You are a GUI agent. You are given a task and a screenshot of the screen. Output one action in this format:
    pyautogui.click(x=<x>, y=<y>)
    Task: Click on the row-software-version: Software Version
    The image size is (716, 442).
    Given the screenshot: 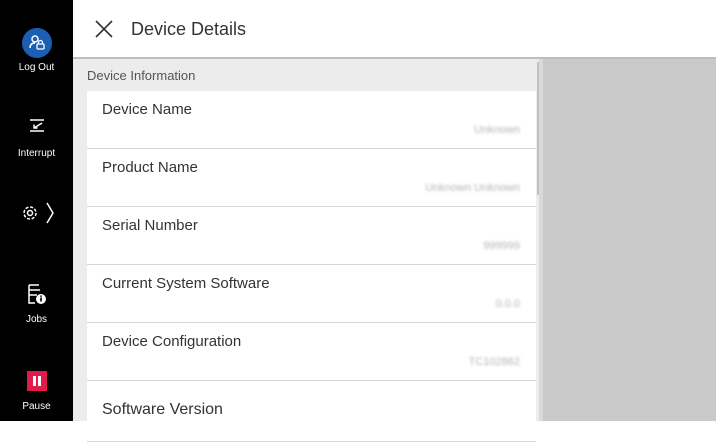 What is the action you would take?
    pyautogui.click(x=311, y=411)
    